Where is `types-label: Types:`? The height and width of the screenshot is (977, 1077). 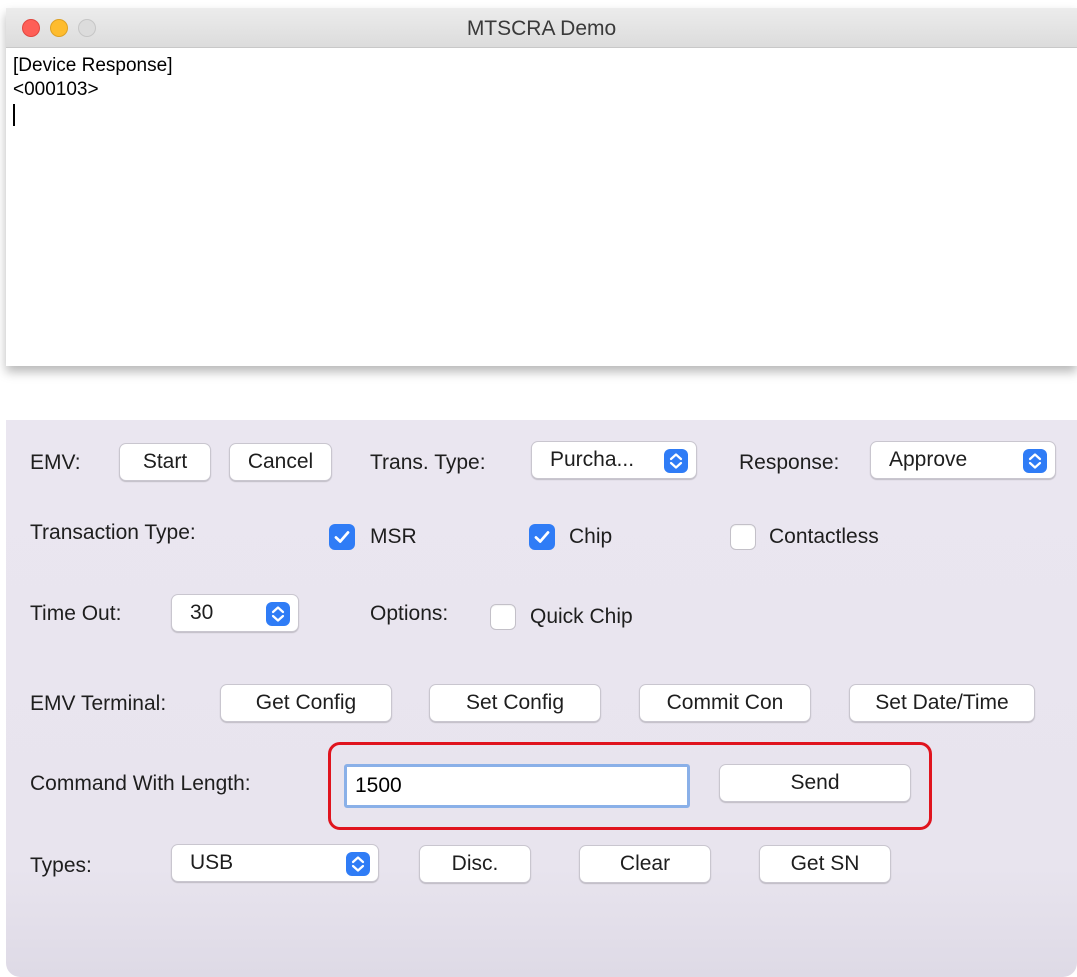 types-label: Types: is located at coordinates (61, 865).